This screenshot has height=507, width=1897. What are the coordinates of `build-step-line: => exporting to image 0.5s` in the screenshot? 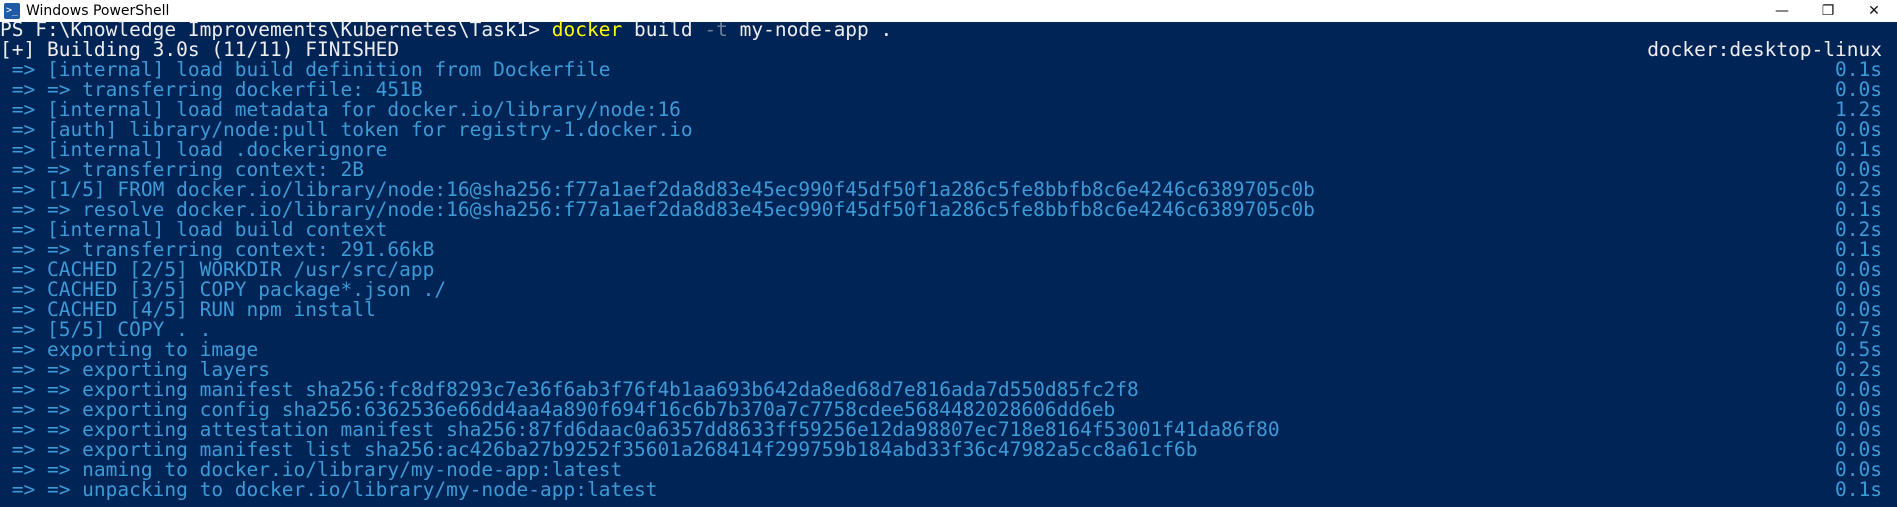 It's located at (948, 350).